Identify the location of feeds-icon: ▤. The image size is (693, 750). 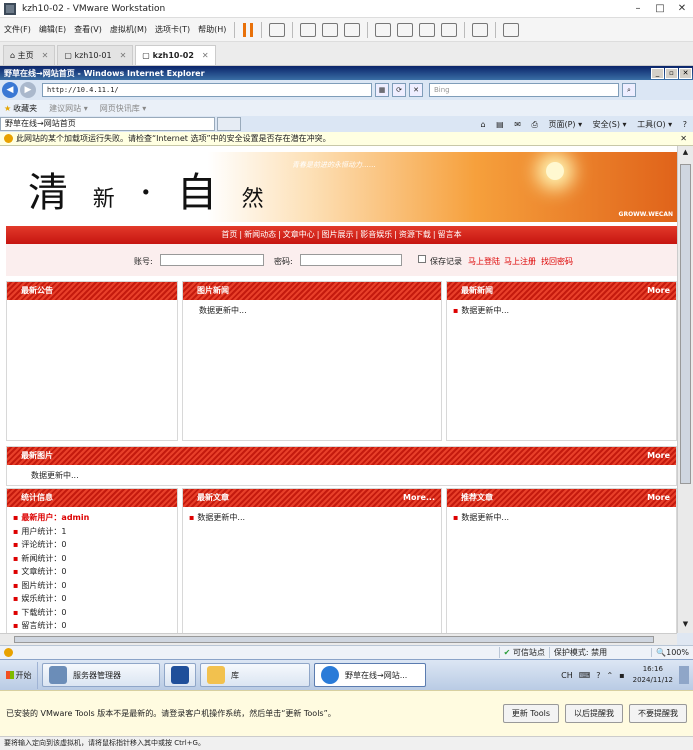
(500, 124).